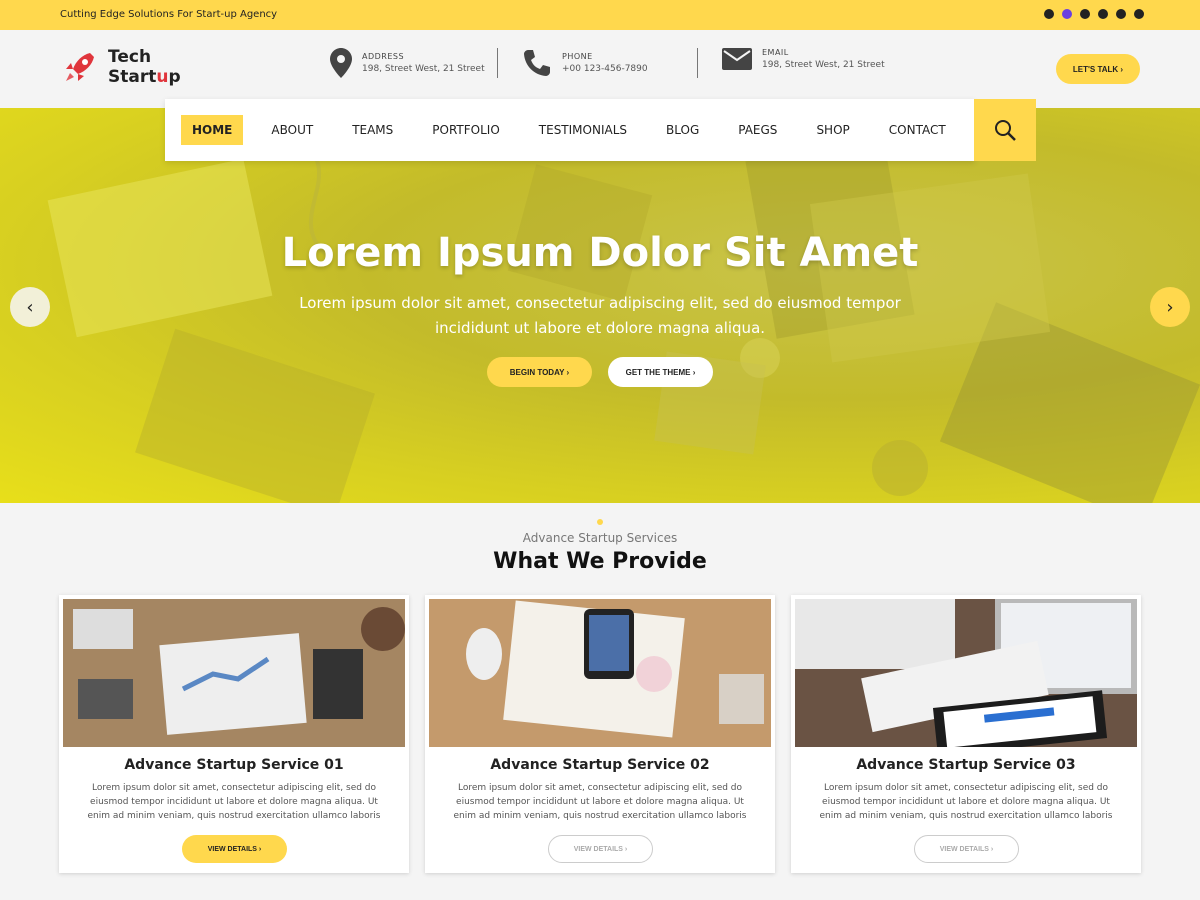  Describe the element at coordinates (1067, 14) in the screenshot. I see `twitter-icon` at that location.